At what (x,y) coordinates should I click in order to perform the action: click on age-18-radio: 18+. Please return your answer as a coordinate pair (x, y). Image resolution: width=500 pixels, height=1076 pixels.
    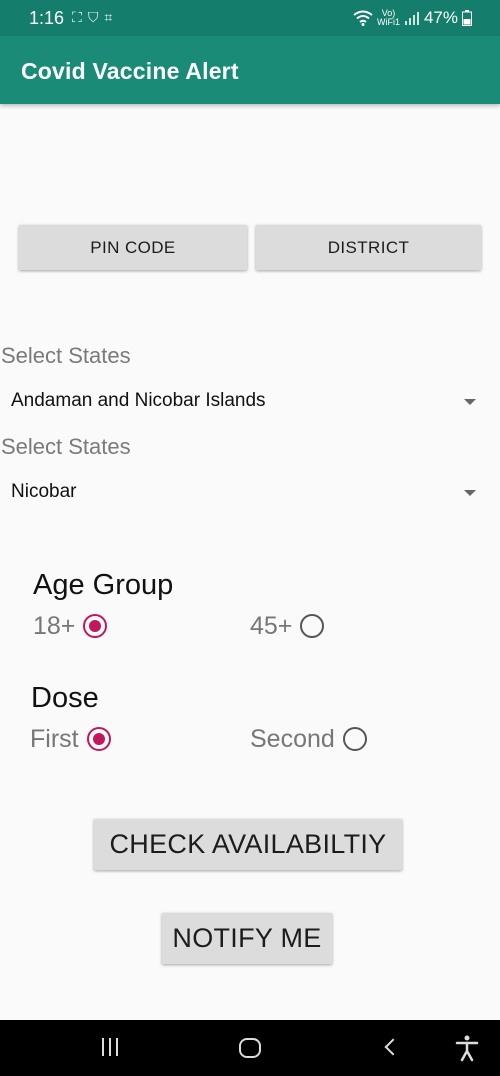
    Looking at the image, I should click on (70, 626).